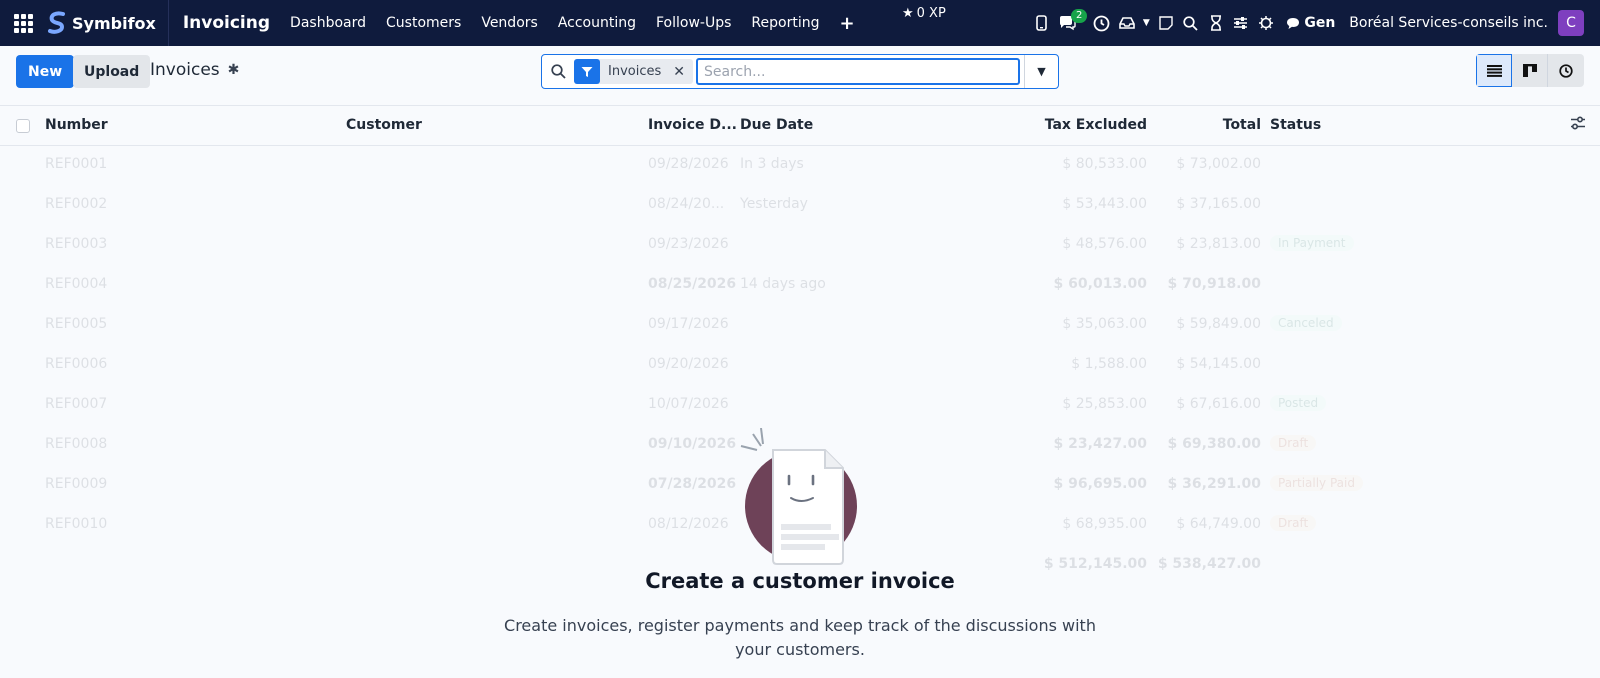 This screenshot has height=678, width=1600. What do you see at coordinates (1578, 125) in the screenshot?
I see `optional-columns-icon` at bounding box center [1578, 125].